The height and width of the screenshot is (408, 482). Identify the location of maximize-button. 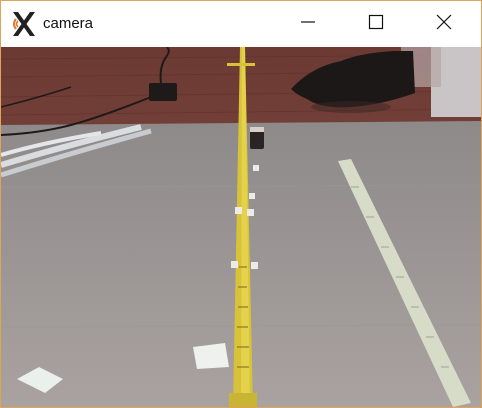
(376, 24).